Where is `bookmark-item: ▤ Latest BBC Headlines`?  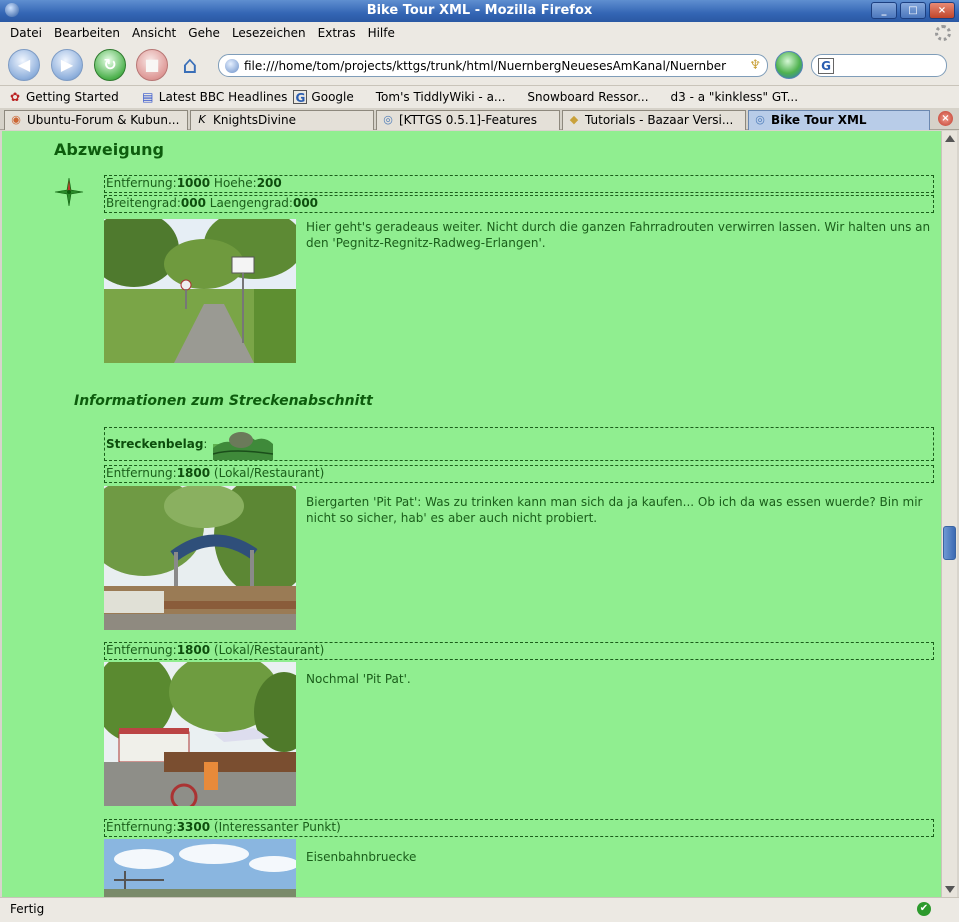
bookmark-item: ▤ Latest BBC Headlines is located at coordinates (214, 97).